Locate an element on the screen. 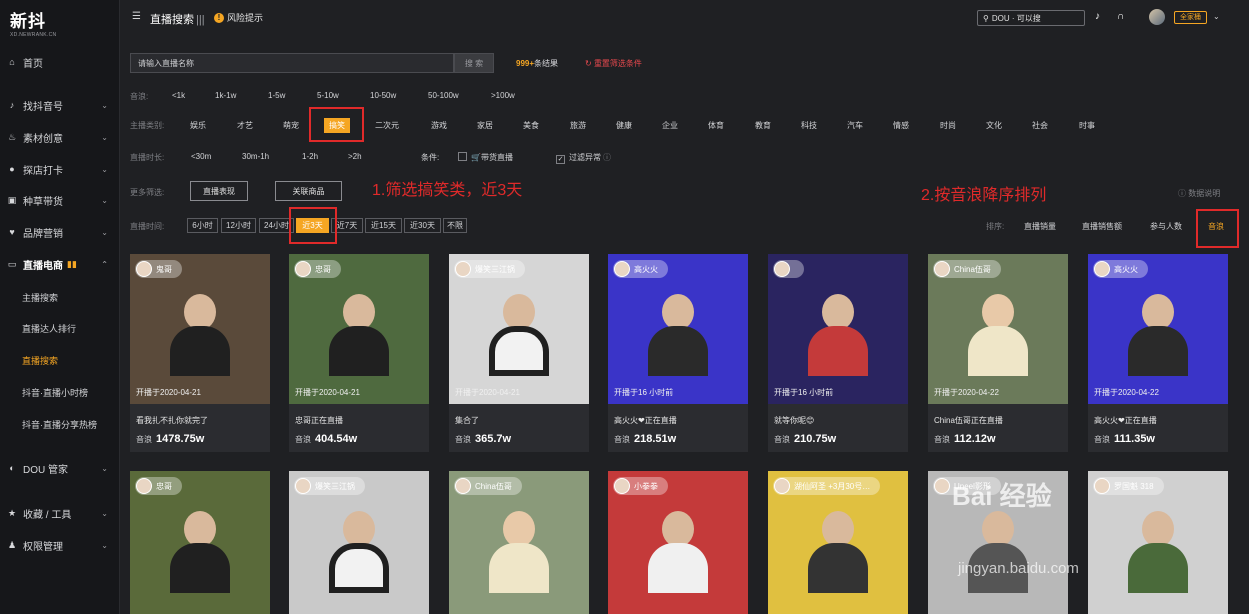 This screenshot has height=614, width=1249. yinlang-option: <1k is located at coordinates (178, 95).